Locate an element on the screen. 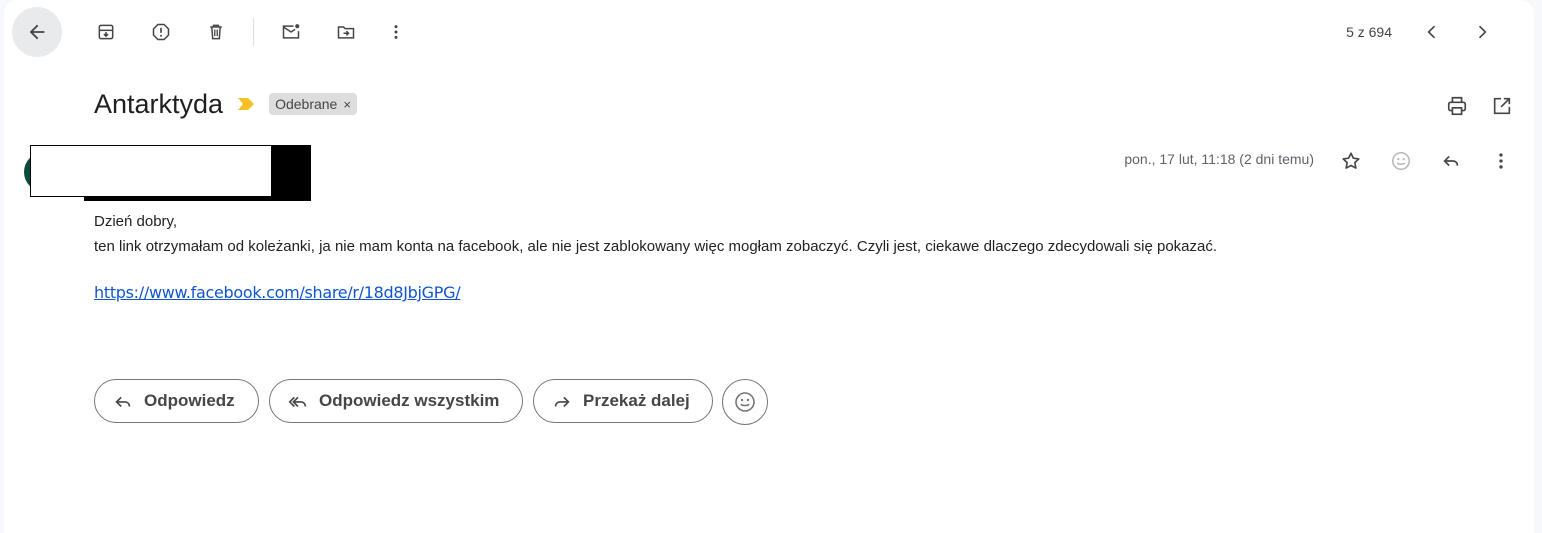 The height and width of the screenshot is (533, 1542). open-new-window-icon is located at coordinates (1502, 106).